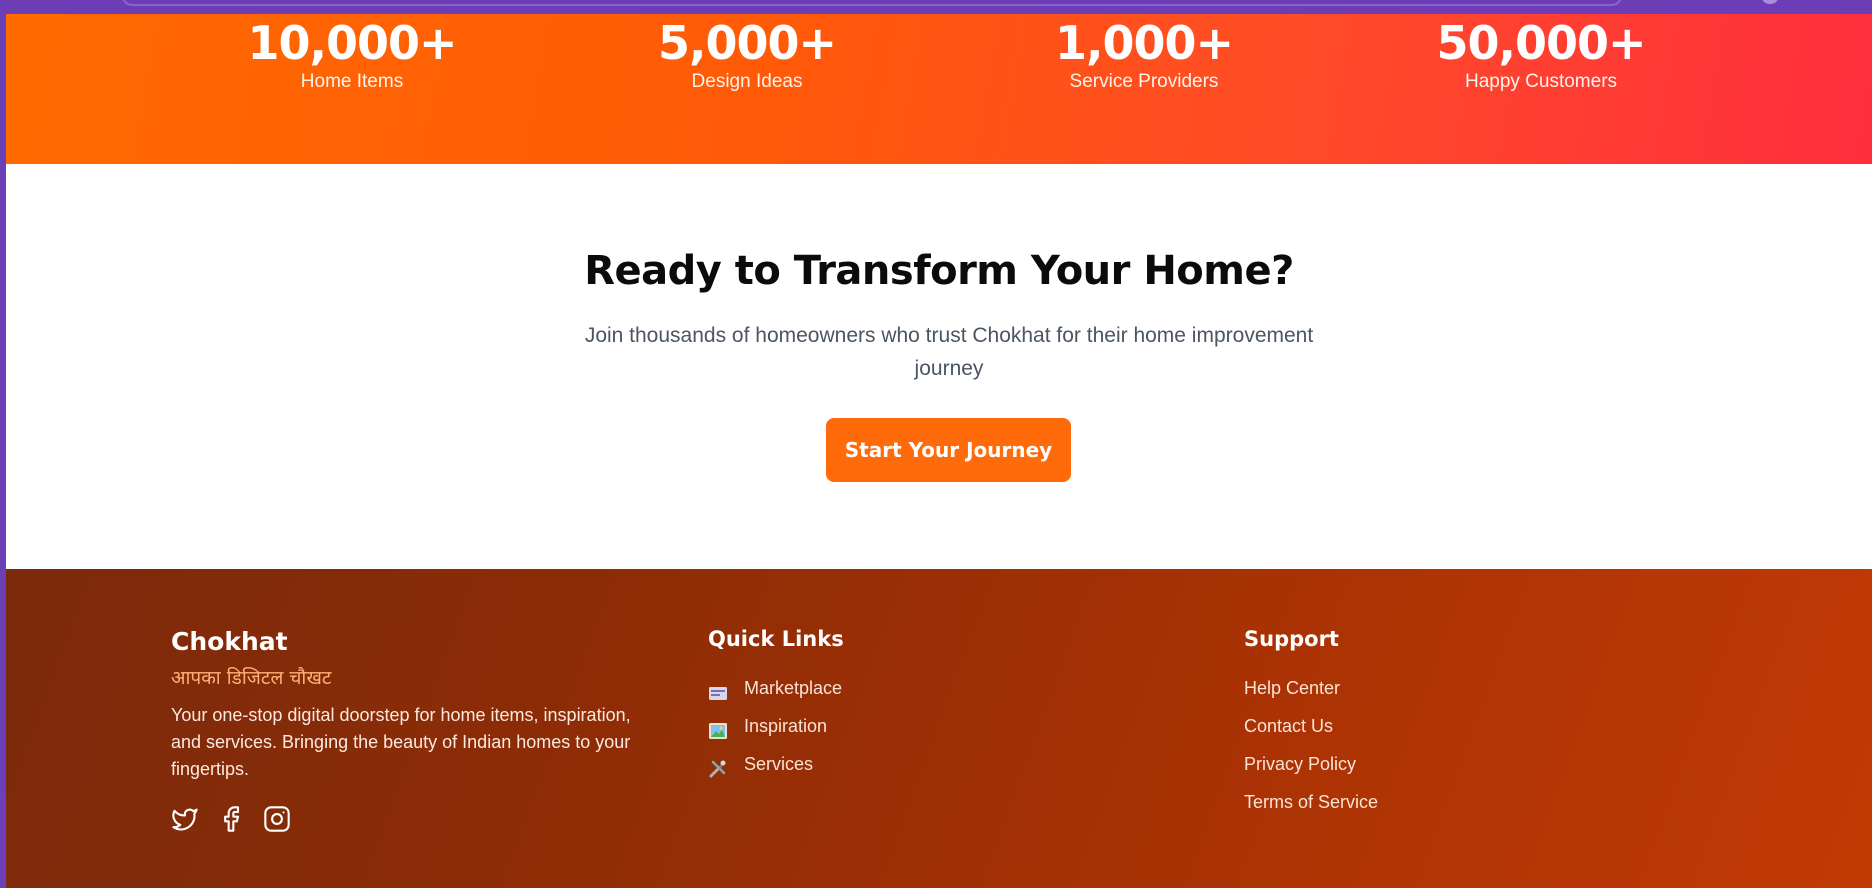 The image size is (1872, 888). I want to click on stat-happy-customers: 50,000+ Happy Customers, so click(1541, 54).